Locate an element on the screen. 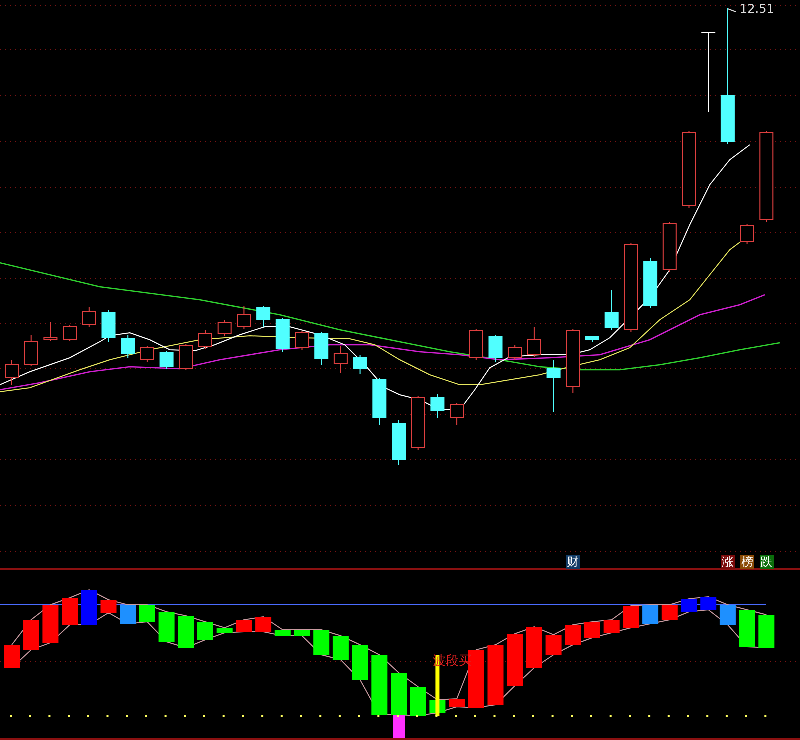 This screenshot has width=800, height=740. leader-line is located at coordinates (732, 10).